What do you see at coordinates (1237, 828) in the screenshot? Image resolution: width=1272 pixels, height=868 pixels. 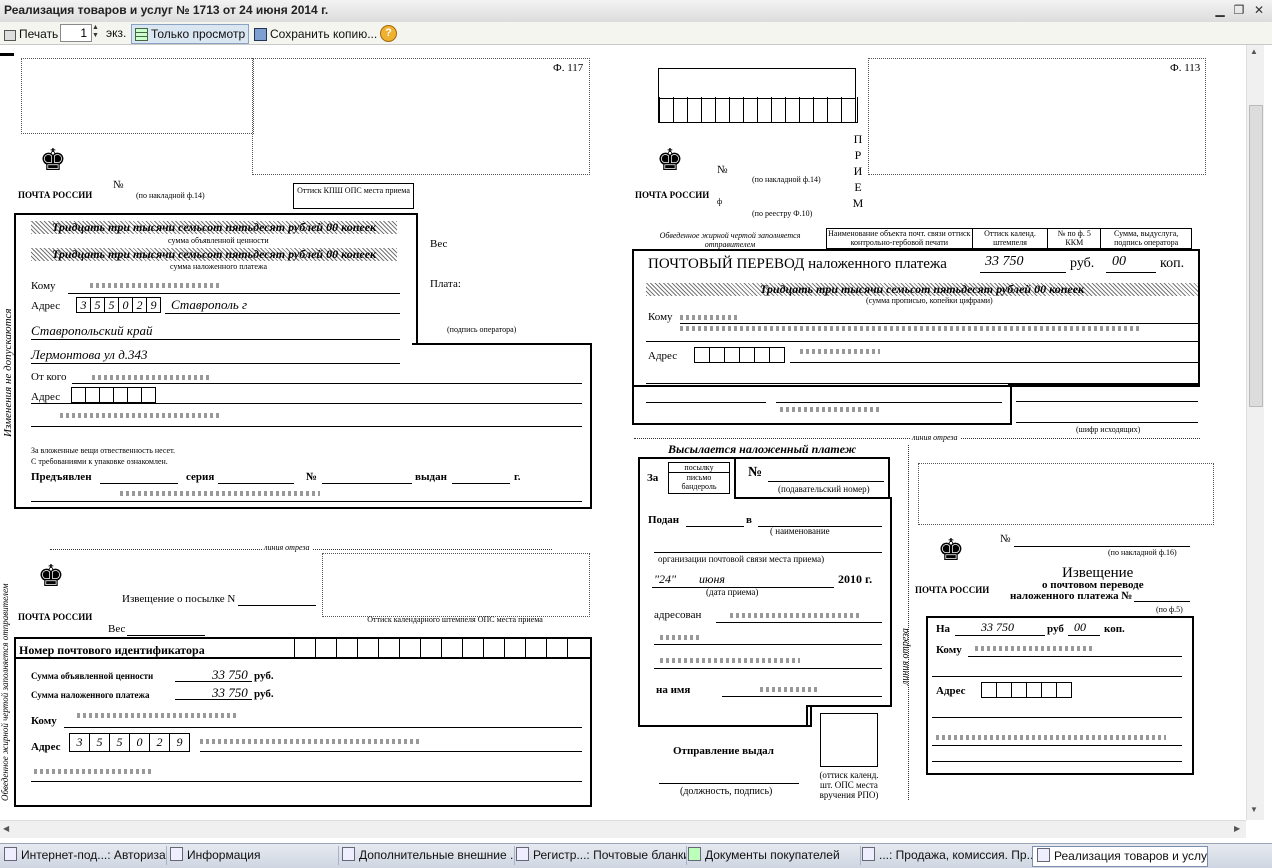 I see `scroll-right-icon: ▶` at bounding box center [1237, 828].